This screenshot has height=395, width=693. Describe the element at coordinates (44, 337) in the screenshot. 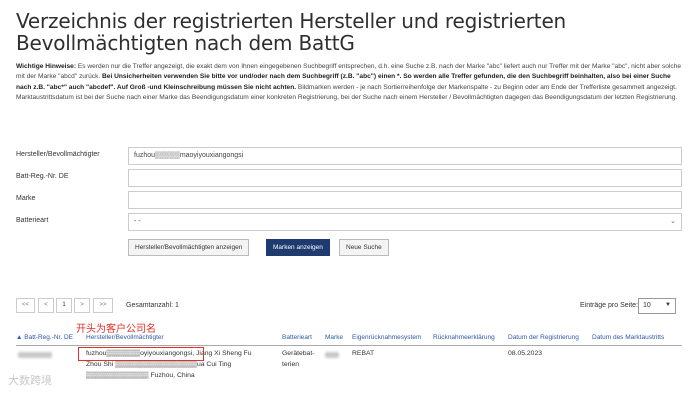

I see `col-regnr: ▲ Batt-Reg.-Nr. DE` at that location.